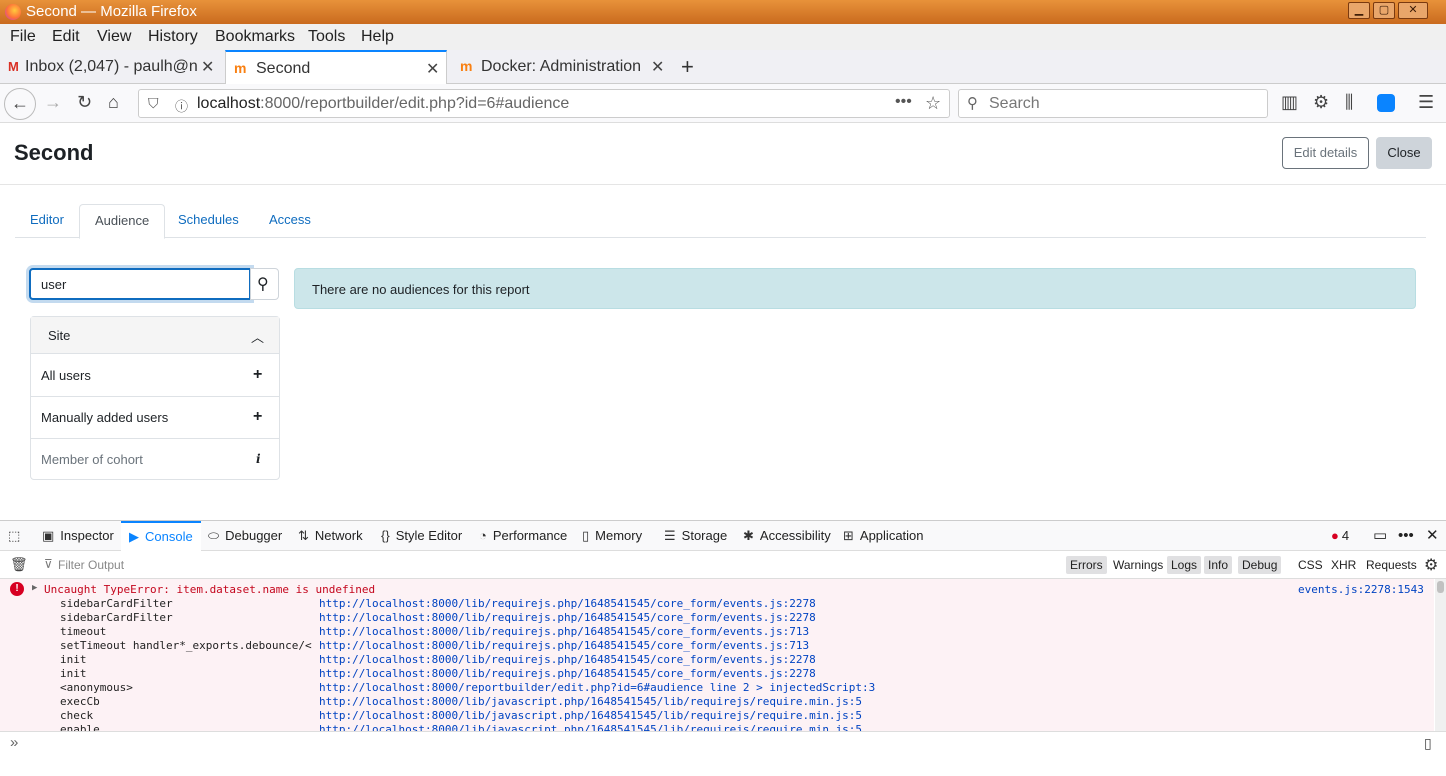  What do you see at coordinates (1321, 102) in the screenshot?
I see `extension-icon: ⚙` at bounding box center [1321, 102].